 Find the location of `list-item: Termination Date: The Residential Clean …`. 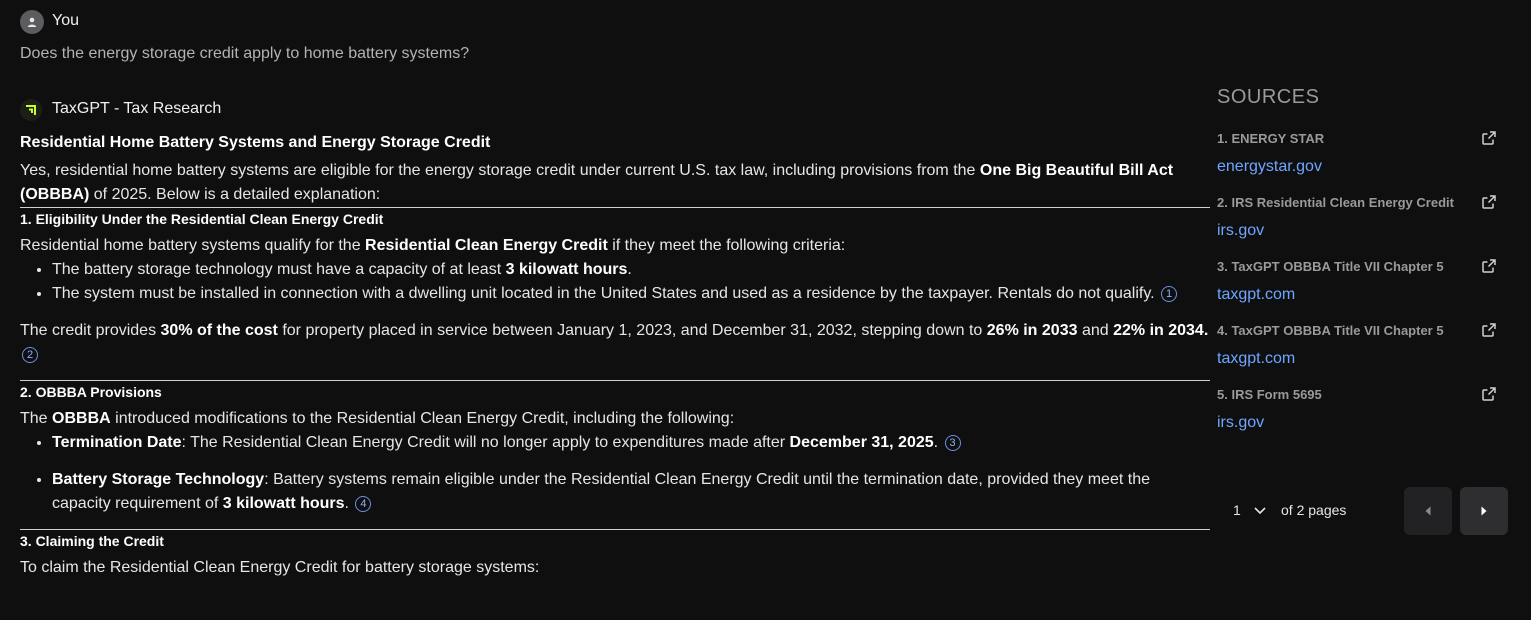

list-item: Termination Date: The Residential Clean … is located at coordinates (631, 443).